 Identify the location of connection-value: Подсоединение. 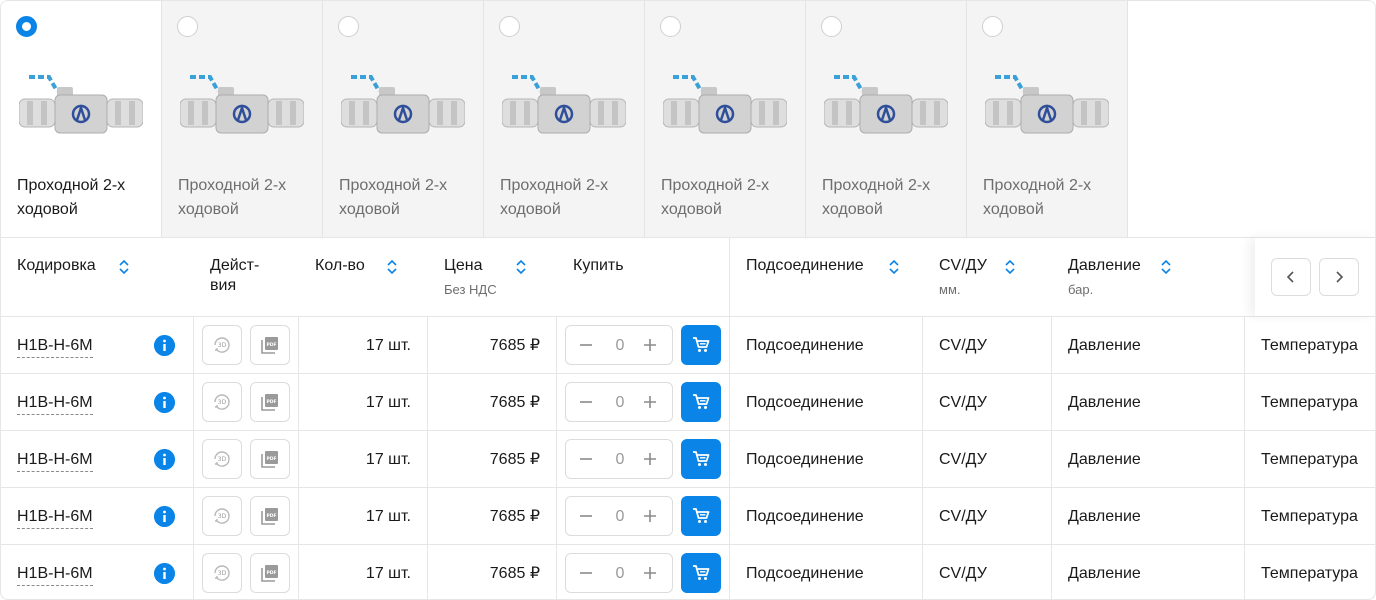
(805, 402).